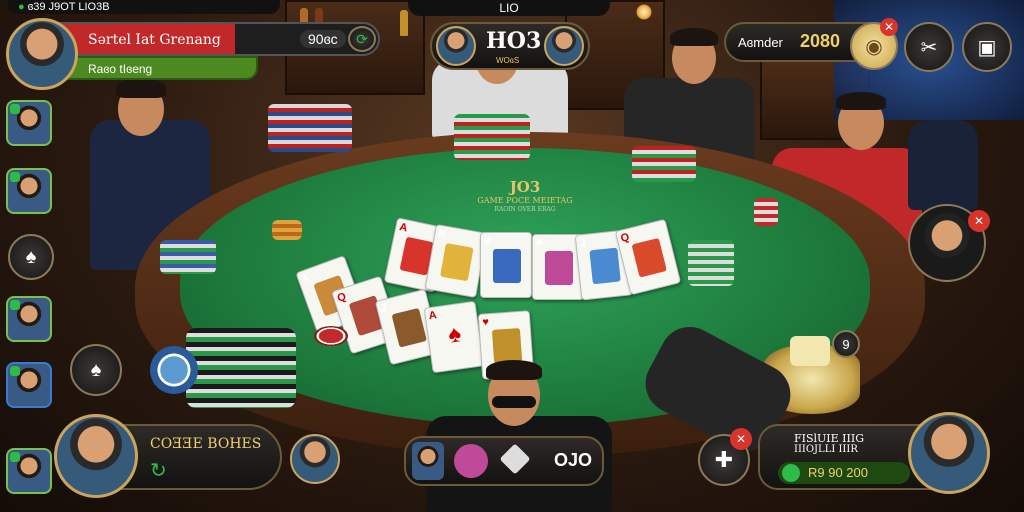 The image size is (1024, 512). What do you see at coordinates (573, 460) in the screenshot?
I see `bottom-center-value: OJO` at bounding box center [573, 460].